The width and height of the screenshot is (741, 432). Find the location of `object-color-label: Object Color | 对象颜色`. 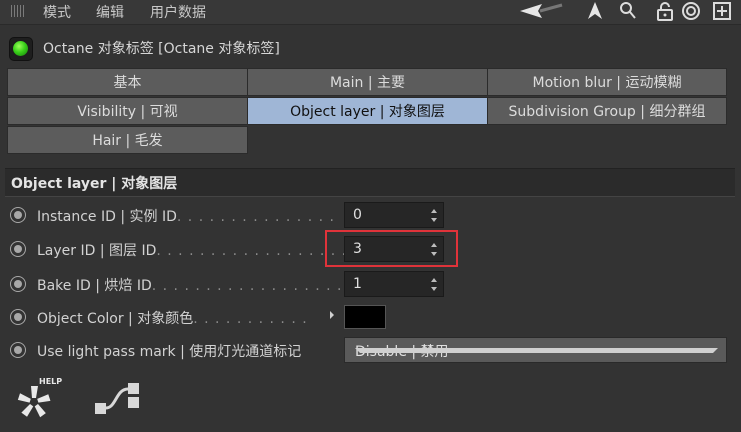

object-color-label: Object Color | 对象颜色 is located at coordinates (115, 319).